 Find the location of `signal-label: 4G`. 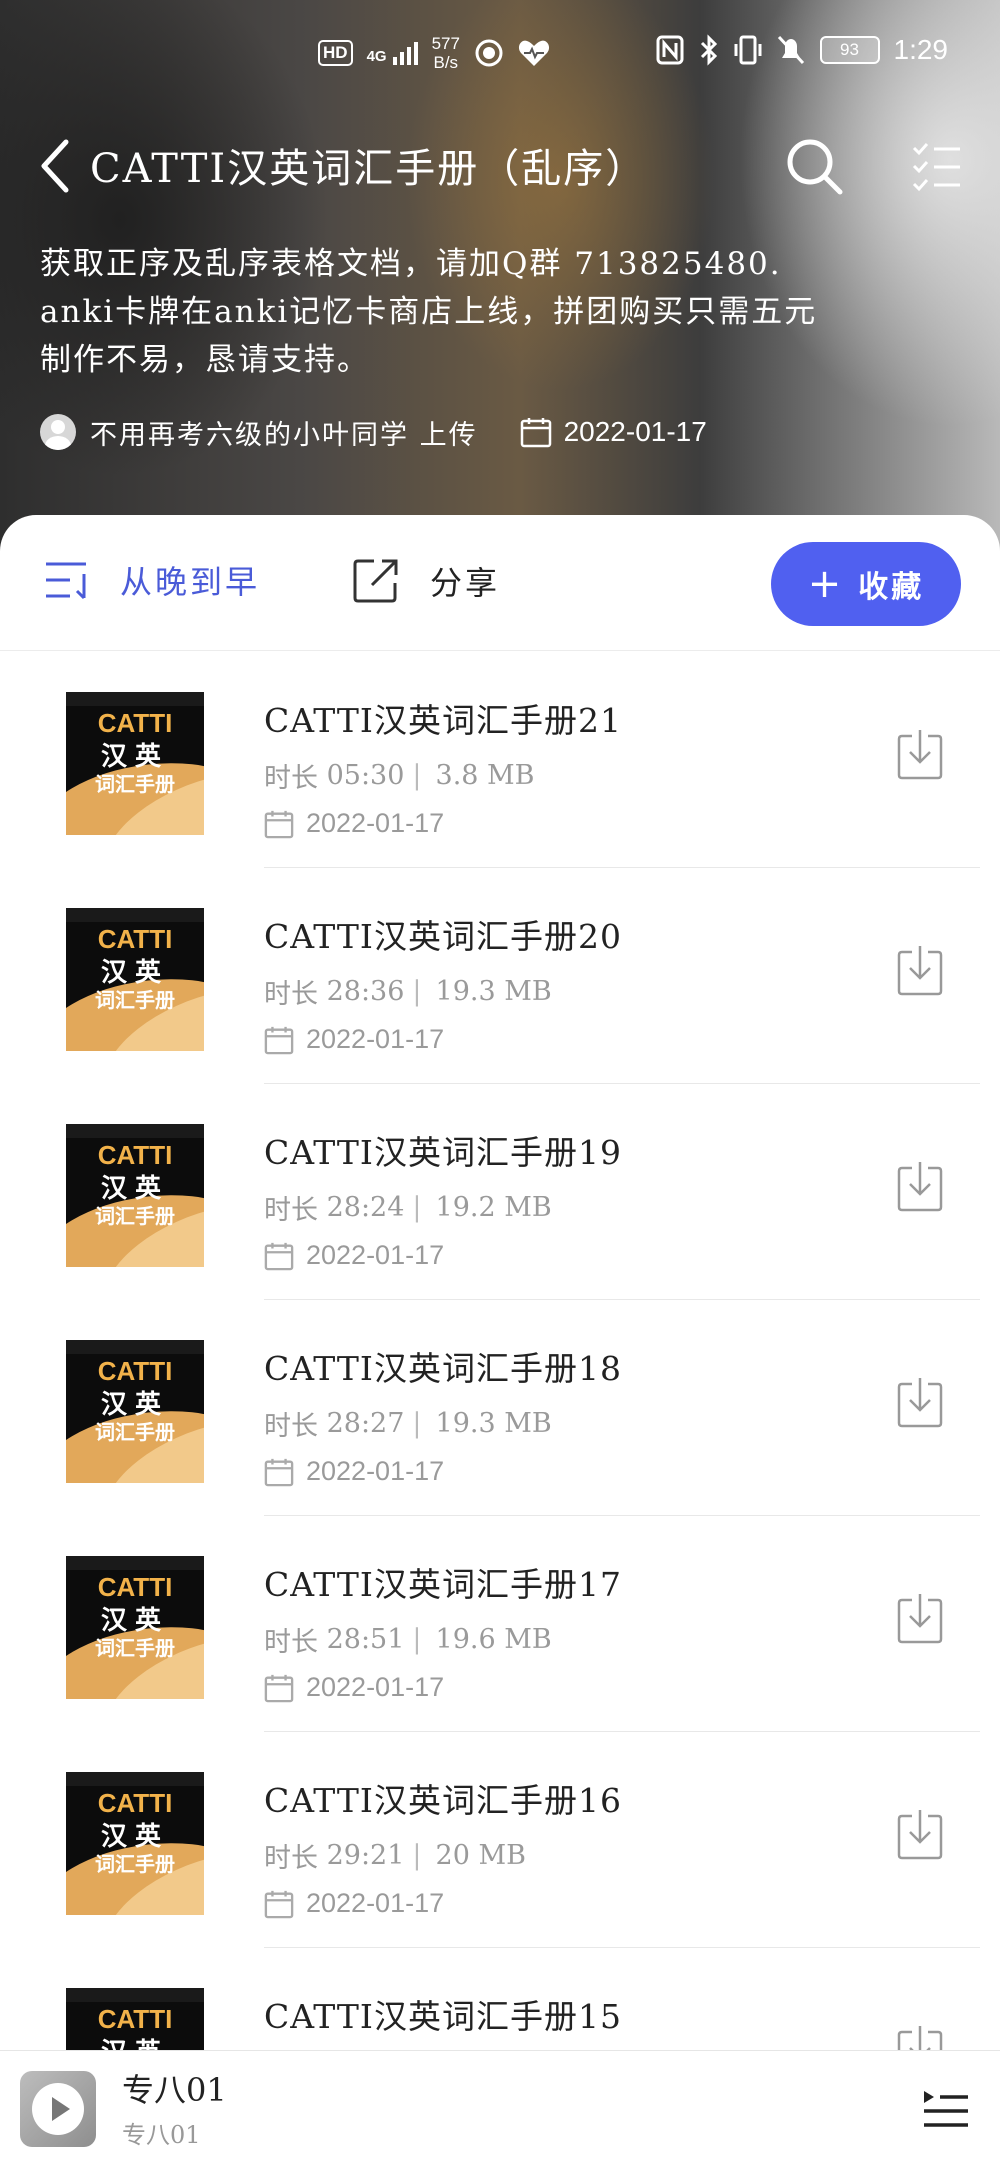

signal-label: 4G is located at coordinates (376, 56).